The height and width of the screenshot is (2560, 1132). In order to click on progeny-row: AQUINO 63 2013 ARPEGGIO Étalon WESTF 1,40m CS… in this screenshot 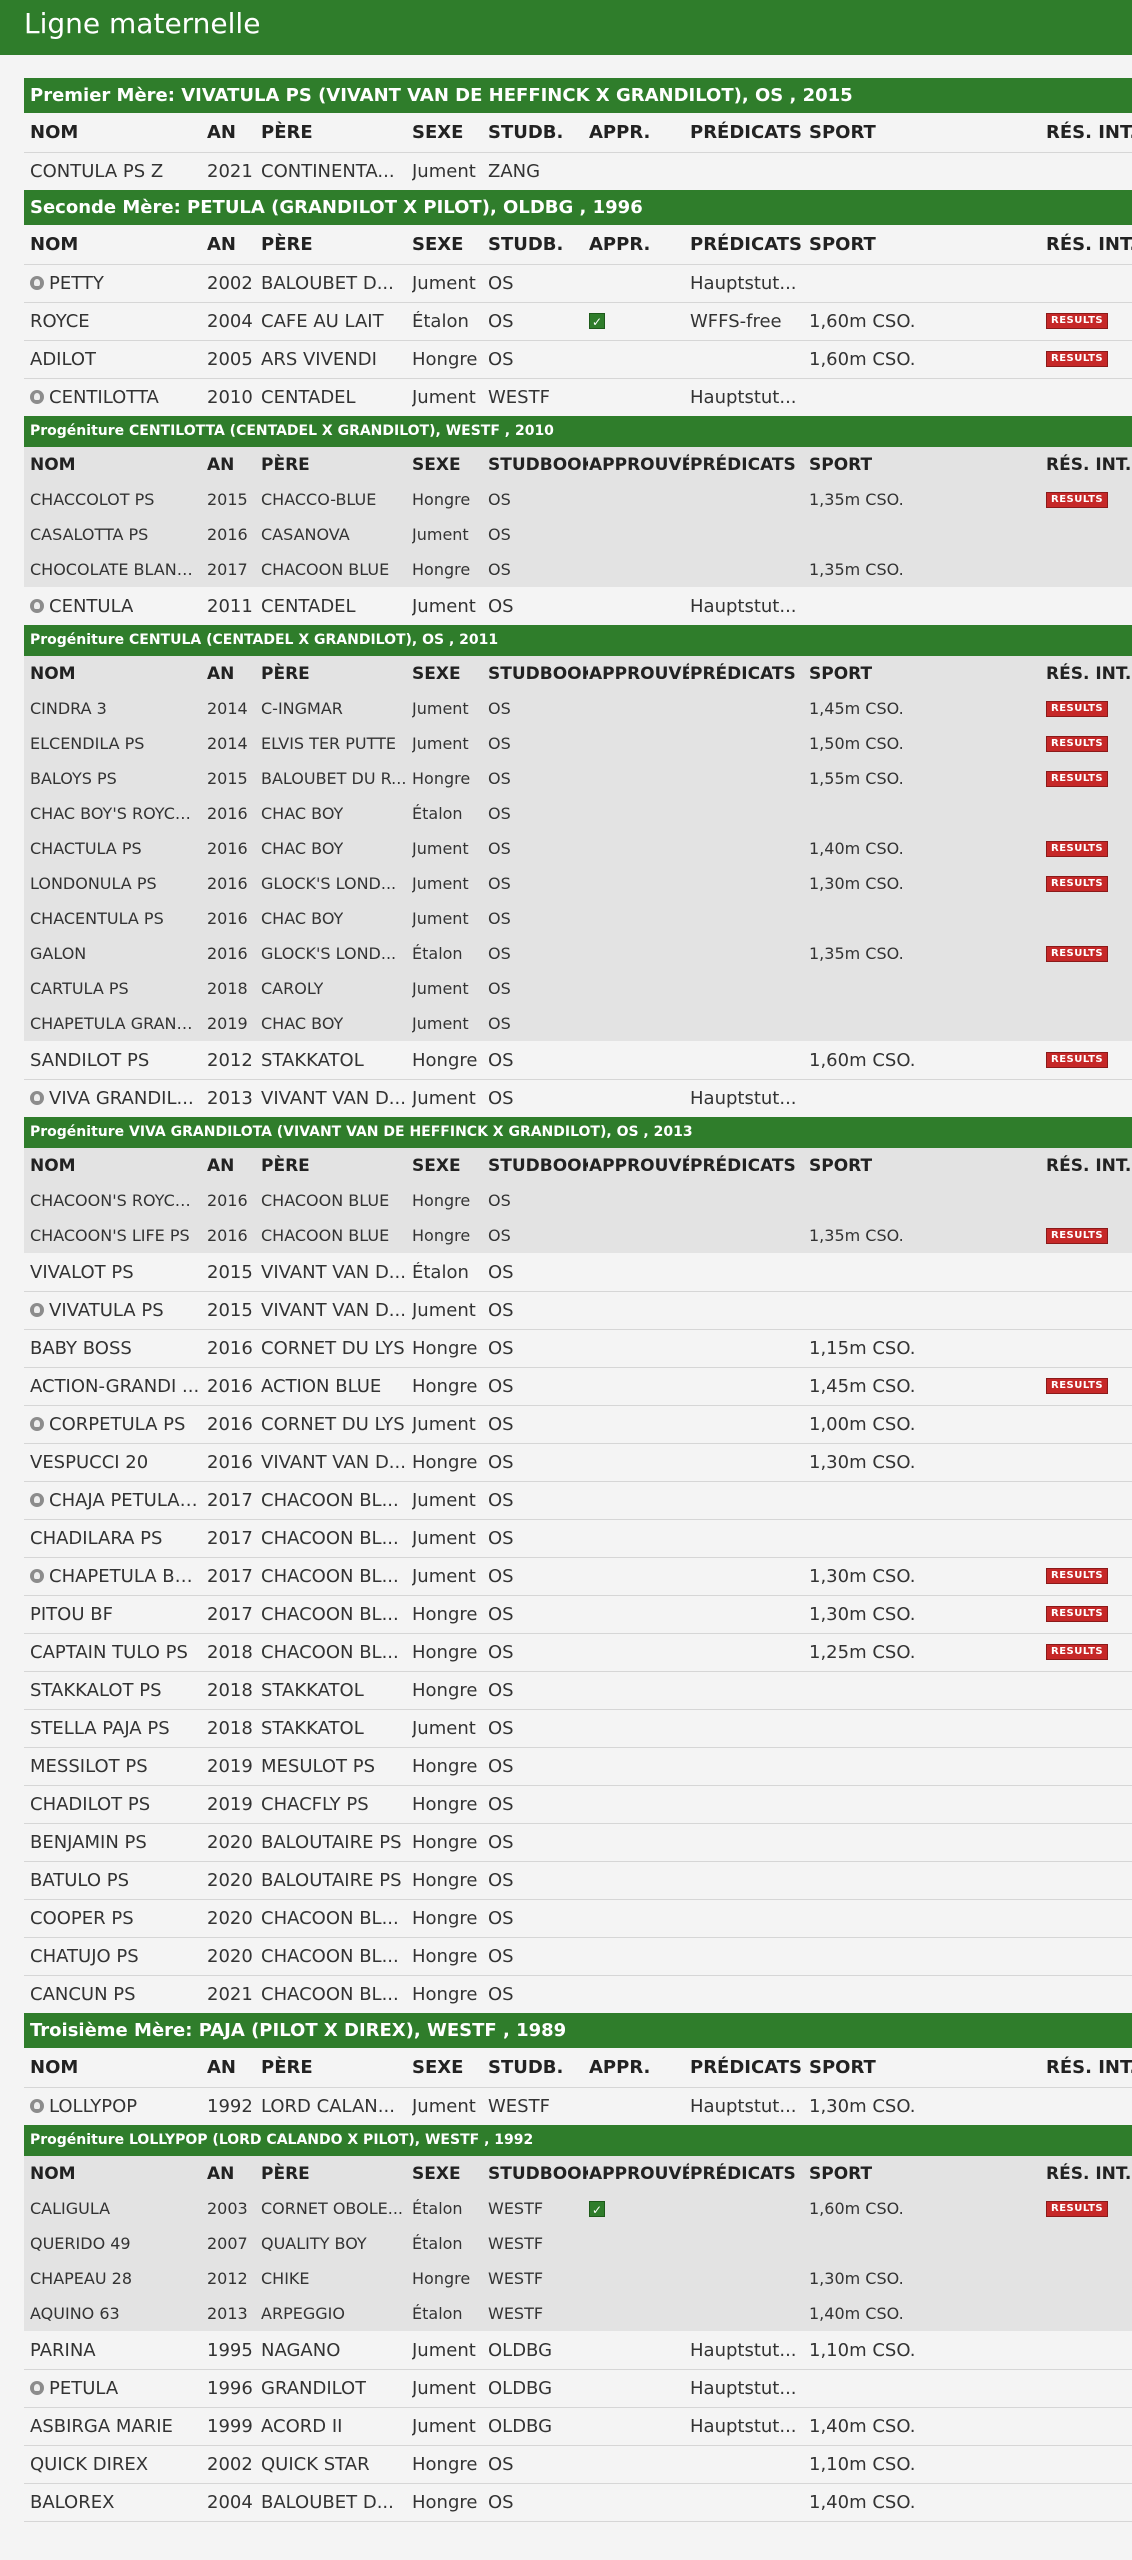, I will do `click(578, 2313)`.